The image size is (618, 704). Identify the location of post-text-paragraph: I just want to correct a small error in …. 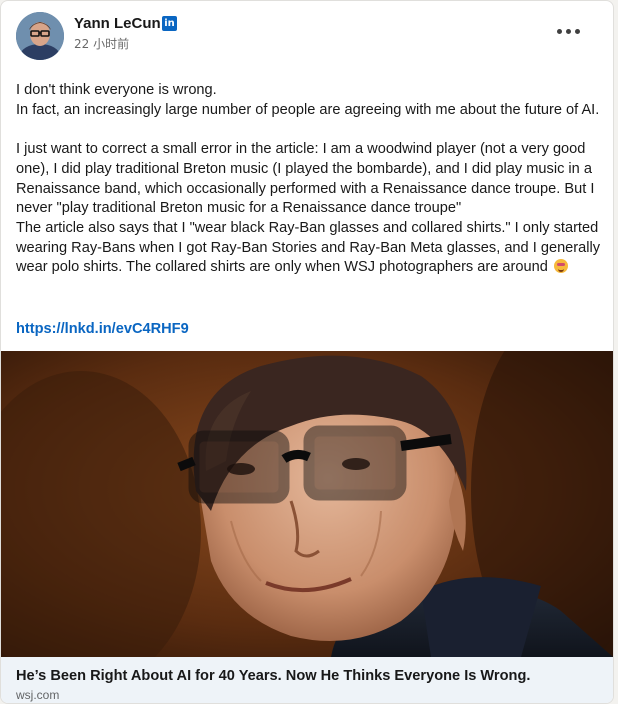
(305, 179).